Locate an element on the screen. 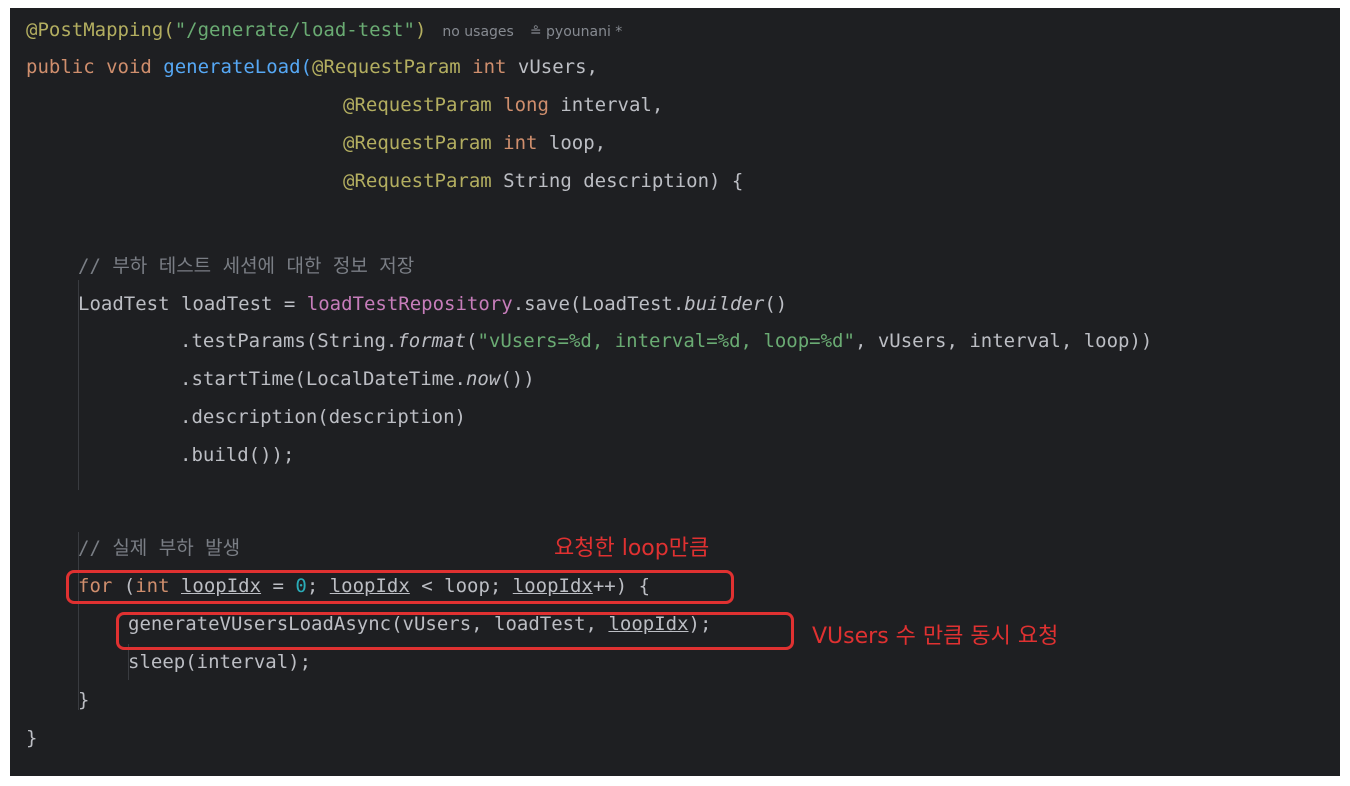 Image resolution: width=1350 pixels, height=786 pixels. code-line-3: @RequestParam long interval, is located at coordinates (503, 105).